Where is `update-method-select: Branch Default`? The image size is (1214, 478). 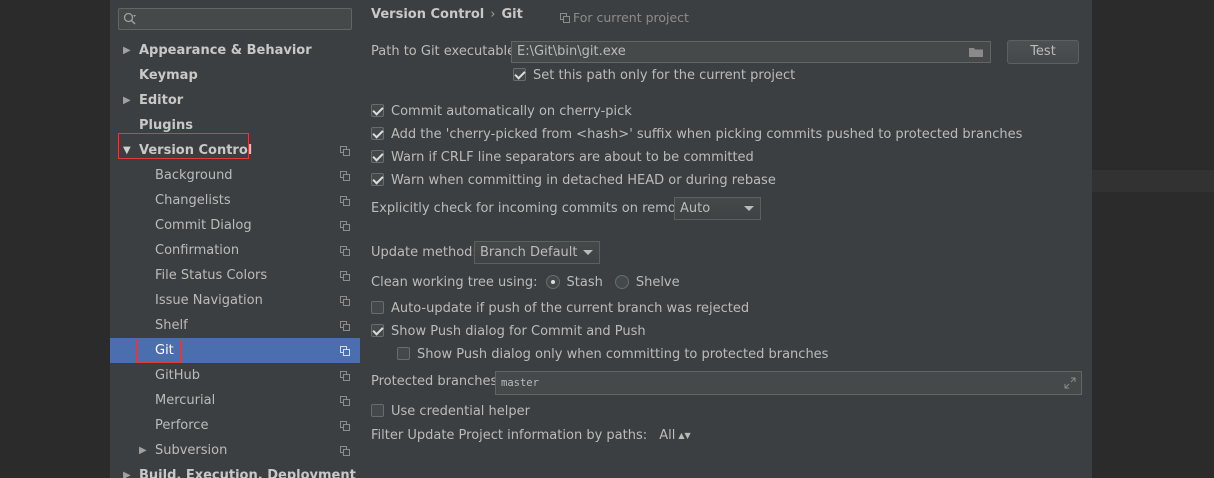
update-method-select: Branch Default is located at coordinates (537, 252).